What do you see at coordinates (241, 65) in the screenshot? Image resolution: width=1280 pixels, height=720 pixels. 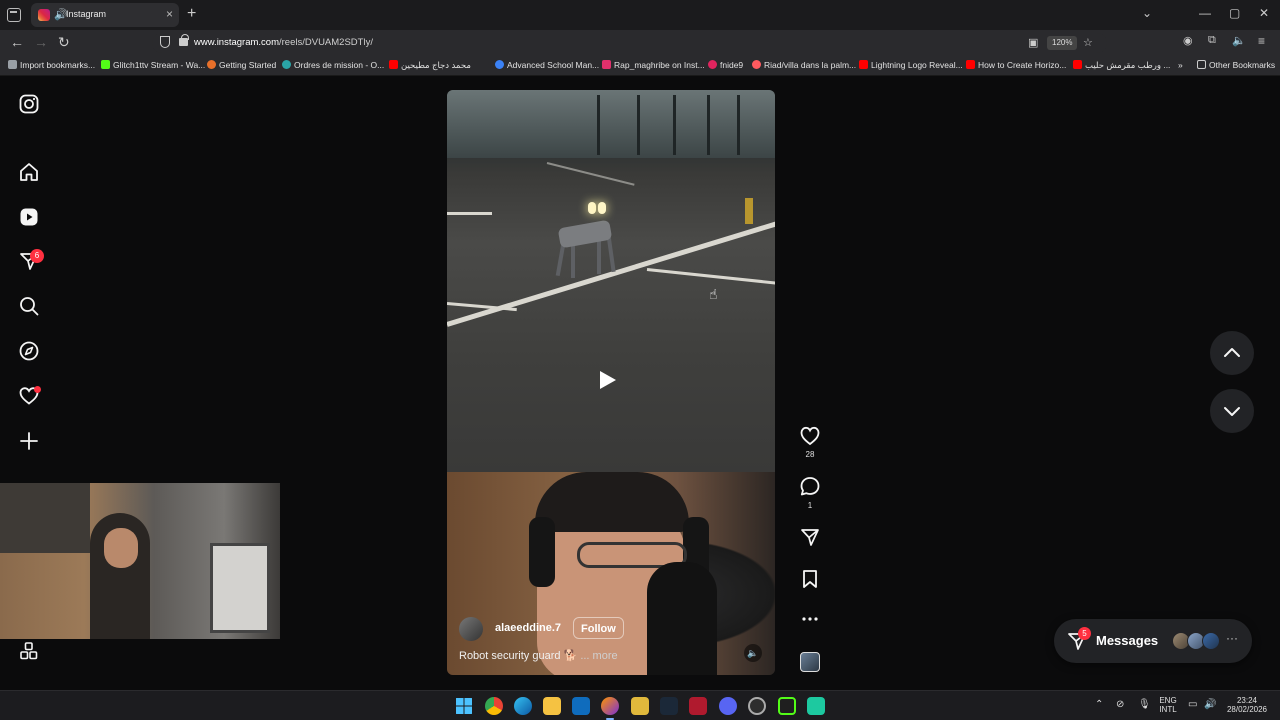 I see `bookmark-item: Getting Started` at bounding box center [241, 65].